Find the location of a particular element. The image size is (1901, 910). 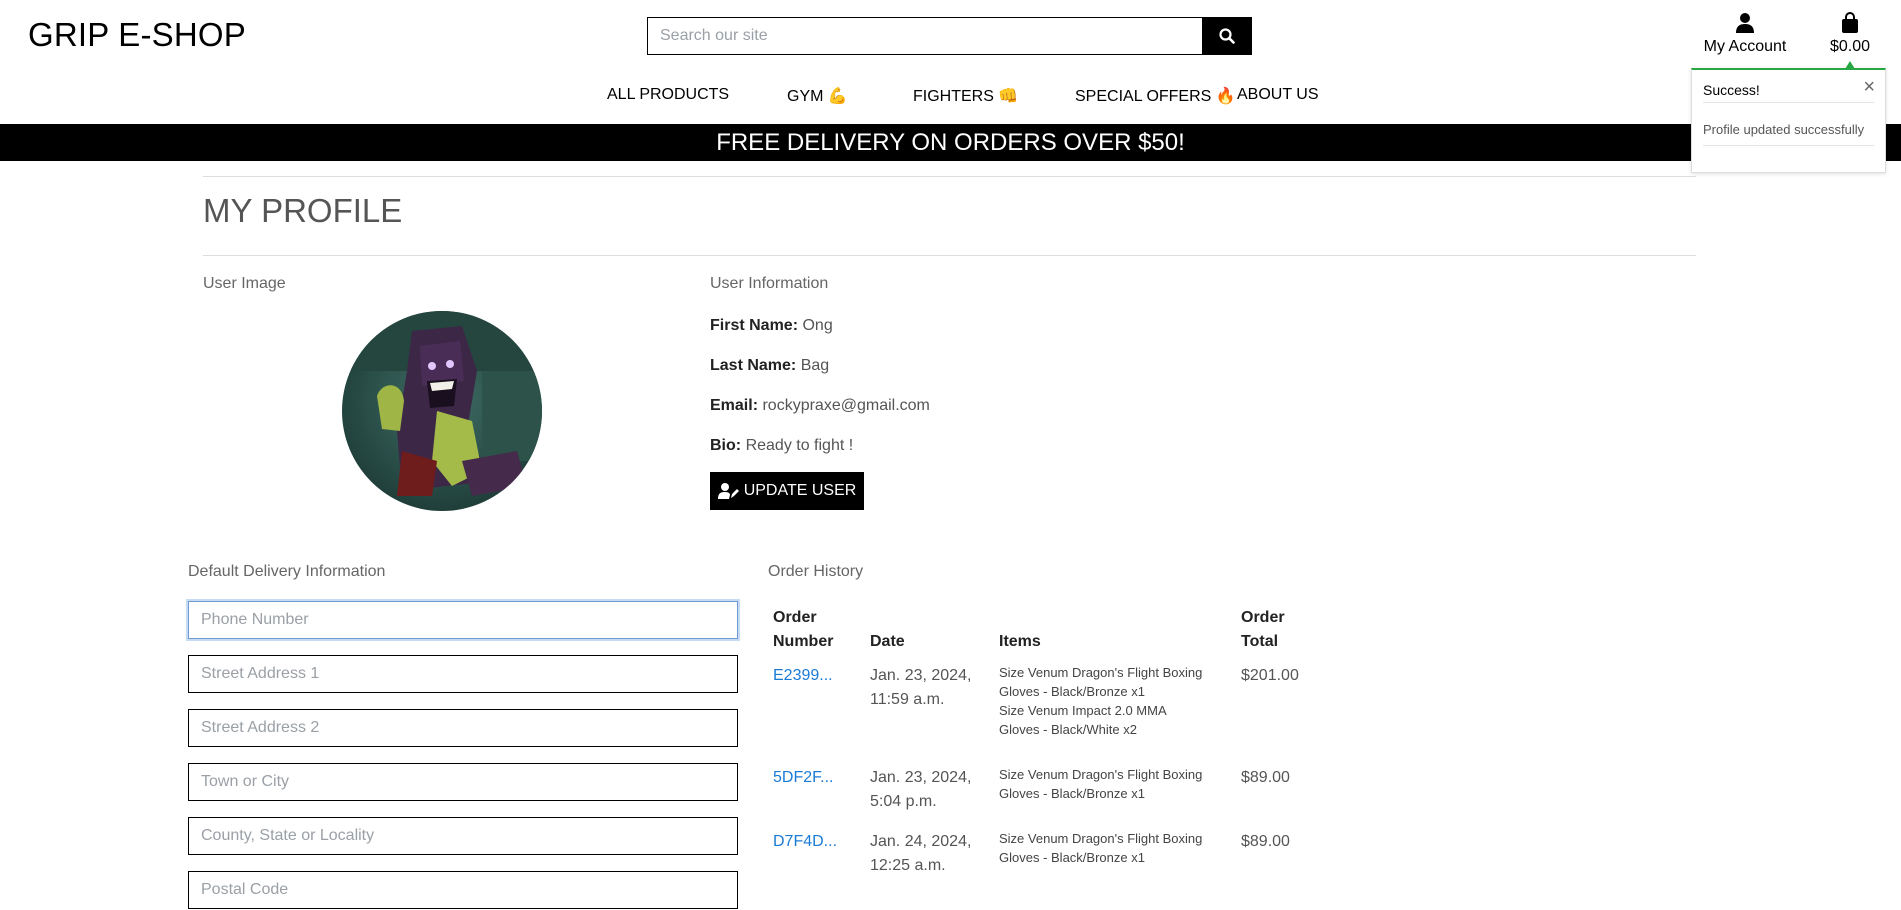

phone-number-field is located at coordinates (463, 620).